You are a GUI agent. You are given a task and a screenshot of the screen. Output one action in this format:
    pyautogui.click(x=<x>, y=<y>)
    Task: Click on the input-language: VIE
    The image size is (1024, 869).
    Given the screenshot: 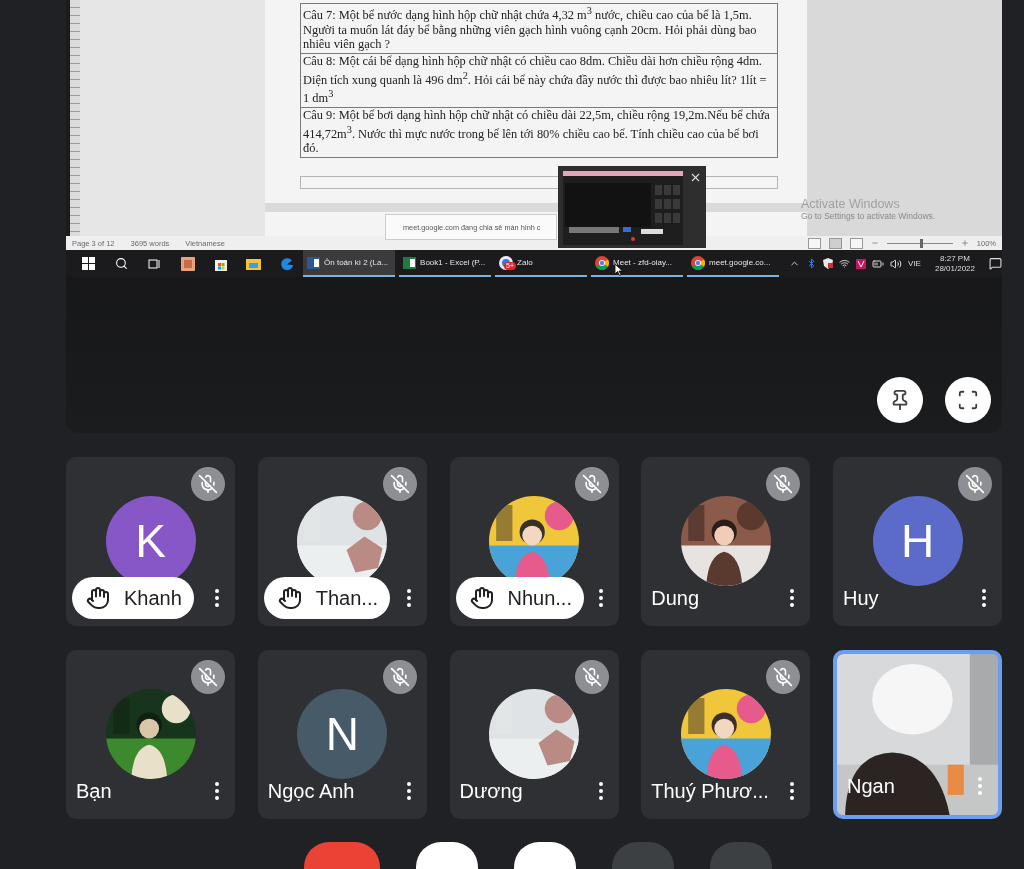 What is the action you would take?
    pyautogui.click(x=914, y=263)
    